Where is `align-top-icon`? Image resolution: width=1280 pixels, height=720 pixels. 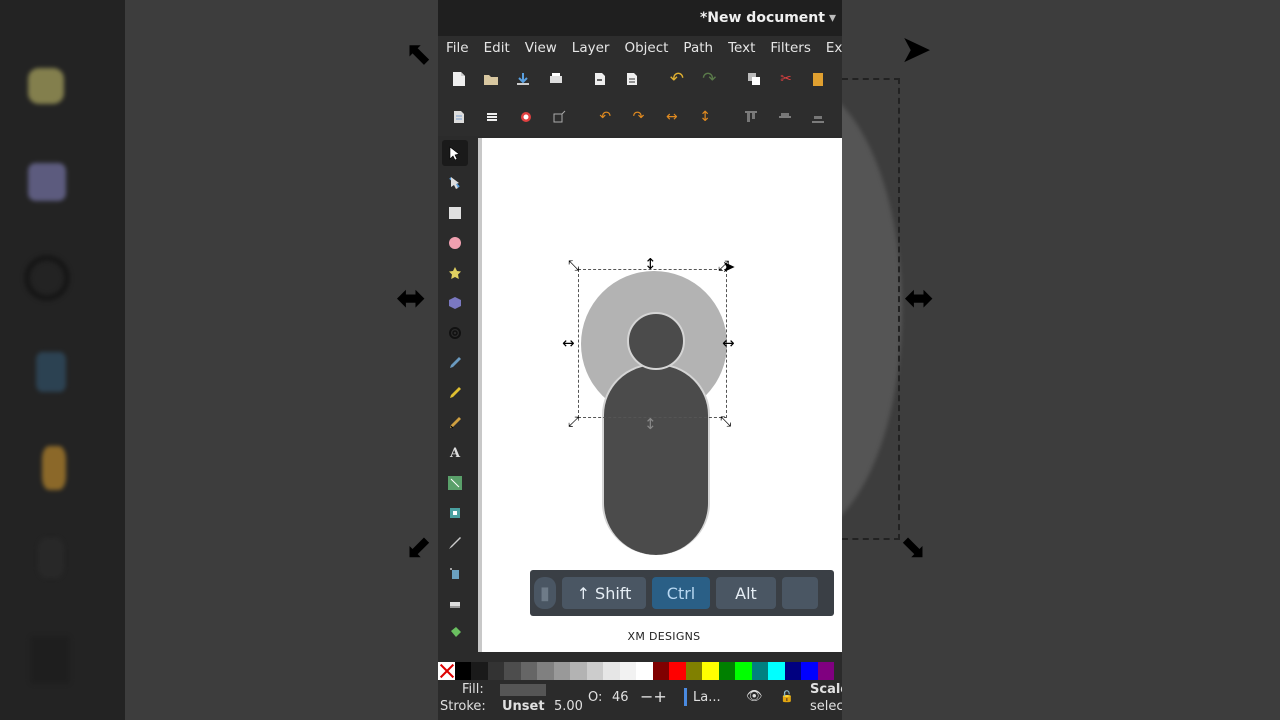 align-top-icon is located at coordinates (751, 117).